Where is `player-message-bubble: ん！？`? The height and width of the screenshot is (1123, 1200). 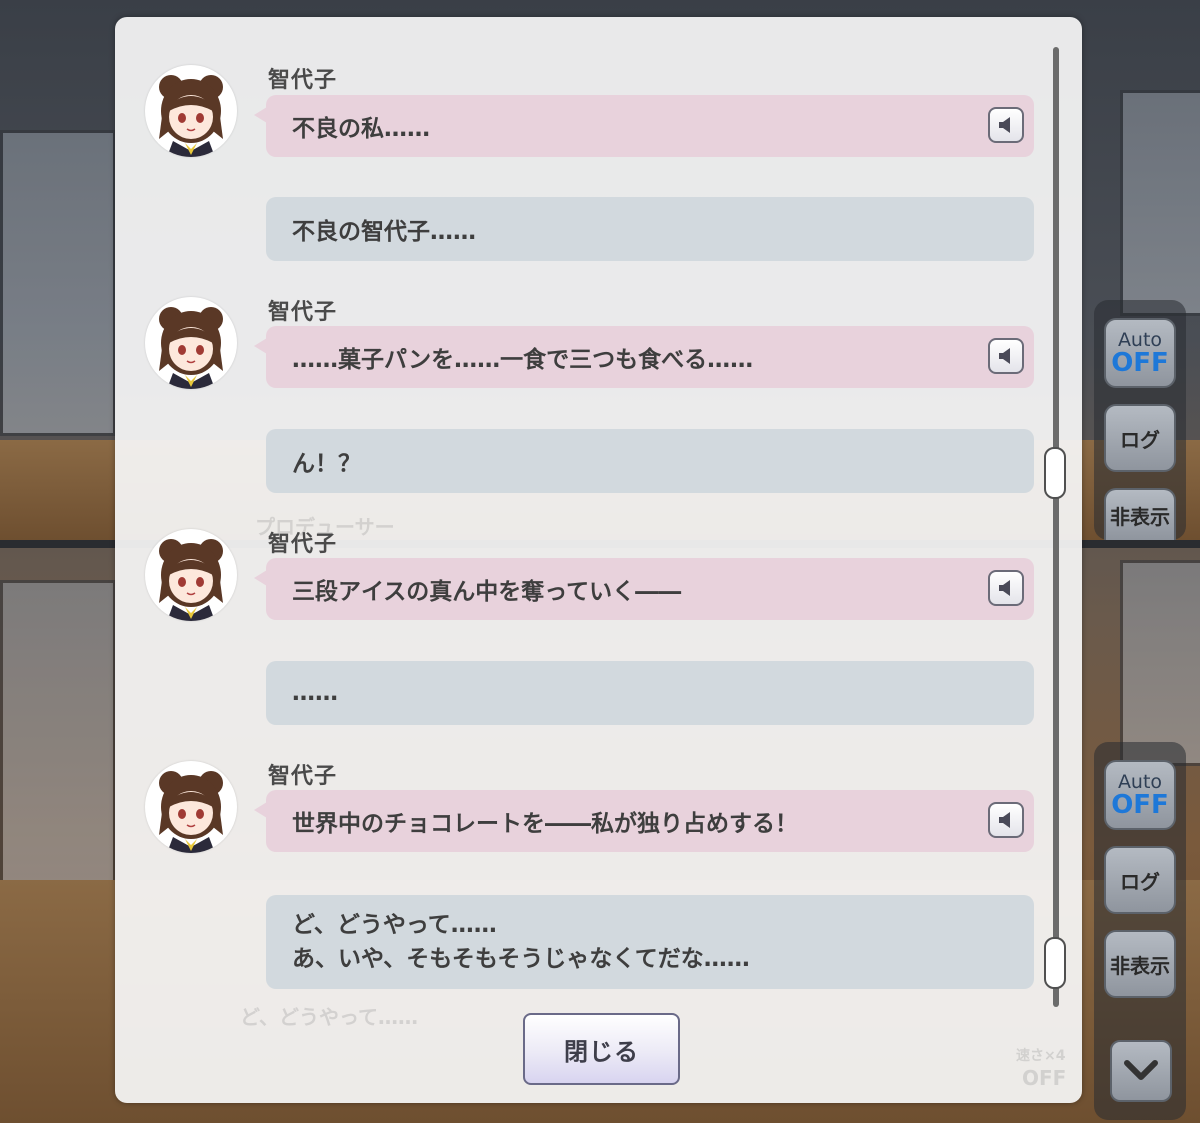
player-message-bubble: ん！？ is located at coordinates (650, 461).